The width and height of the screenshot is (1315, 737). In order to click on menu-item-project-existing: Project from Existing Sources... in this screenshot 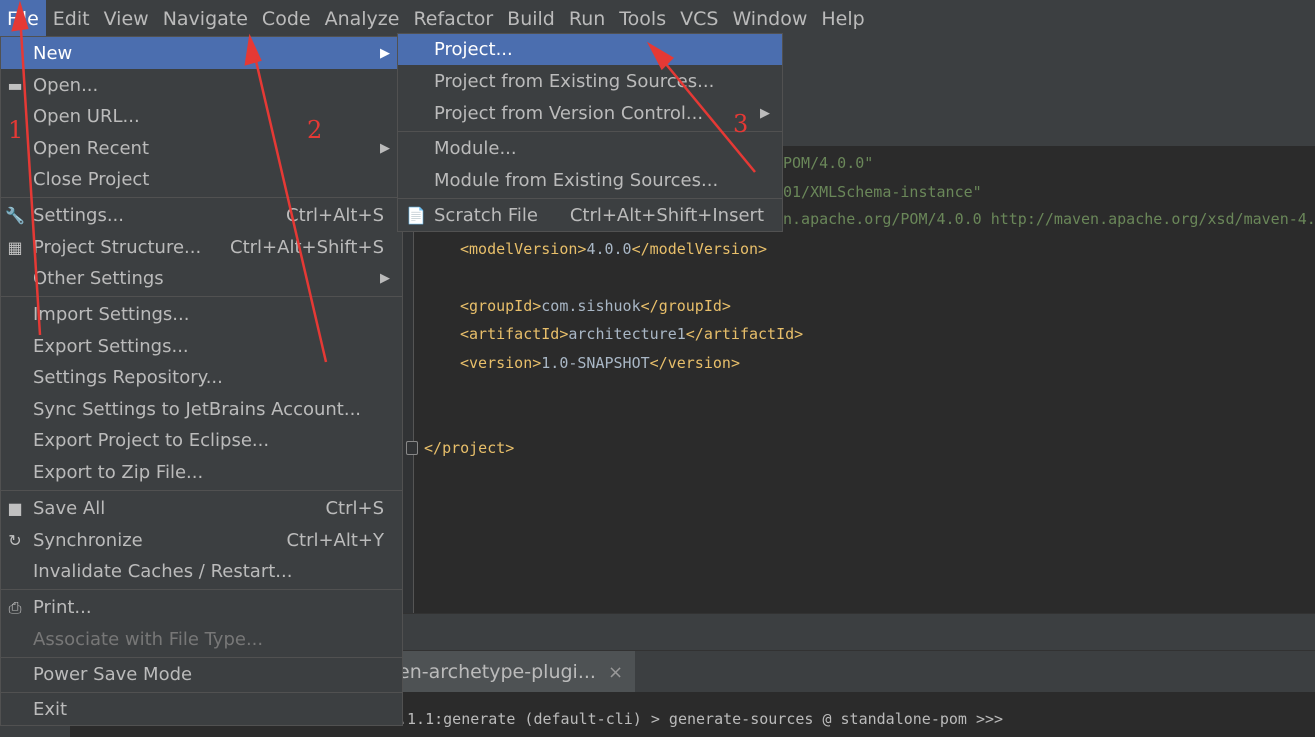, I will do `click(590, 81)`.